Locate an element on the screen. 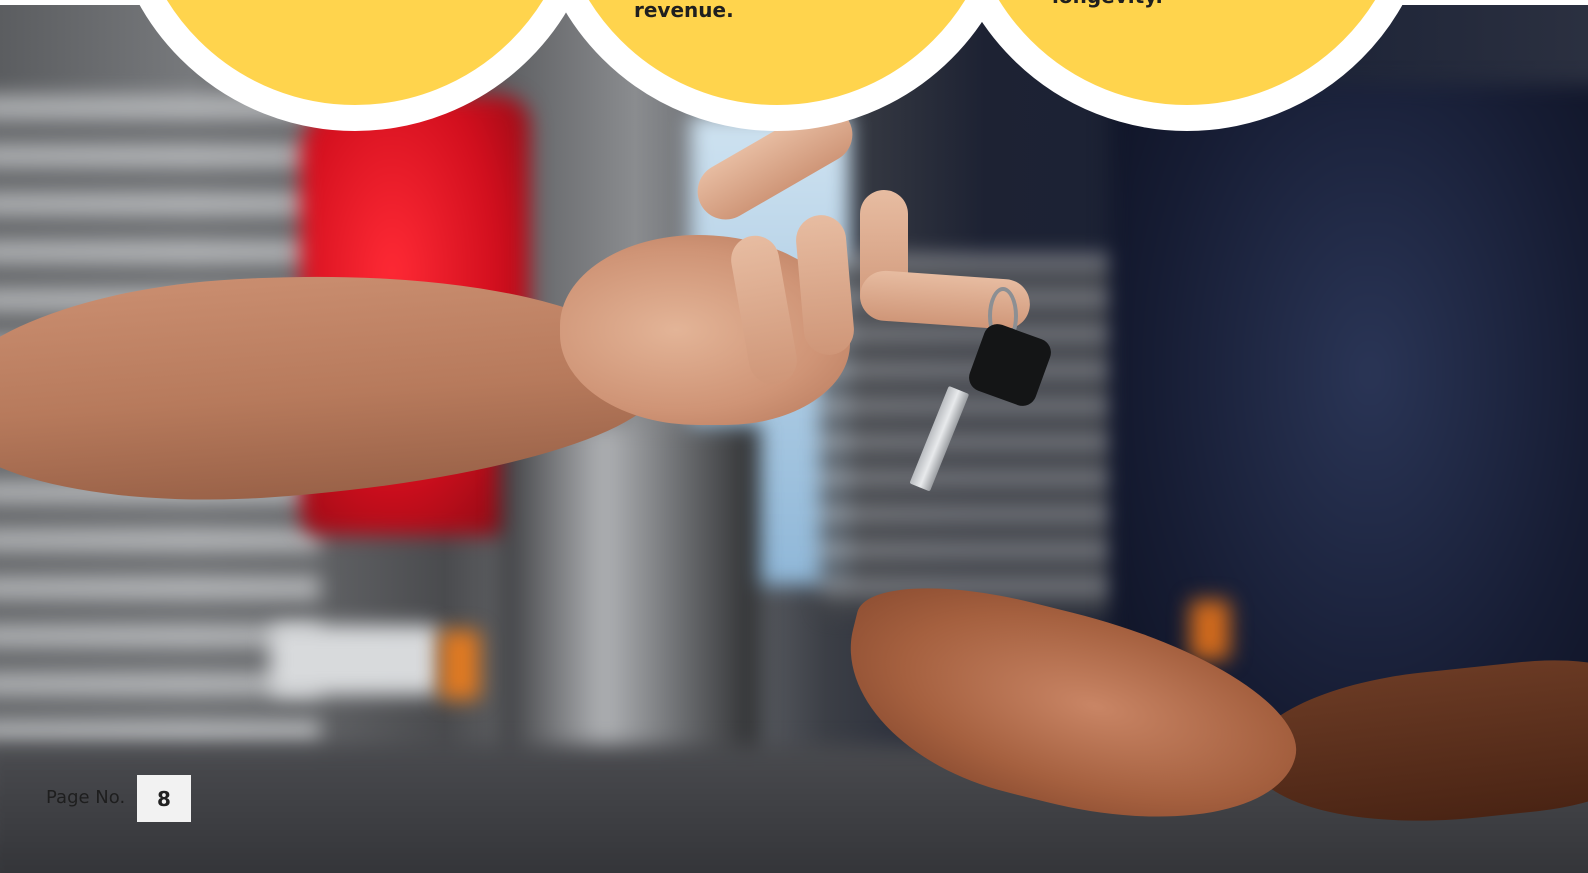  truck-headlight is located at coordinates (355, 660).